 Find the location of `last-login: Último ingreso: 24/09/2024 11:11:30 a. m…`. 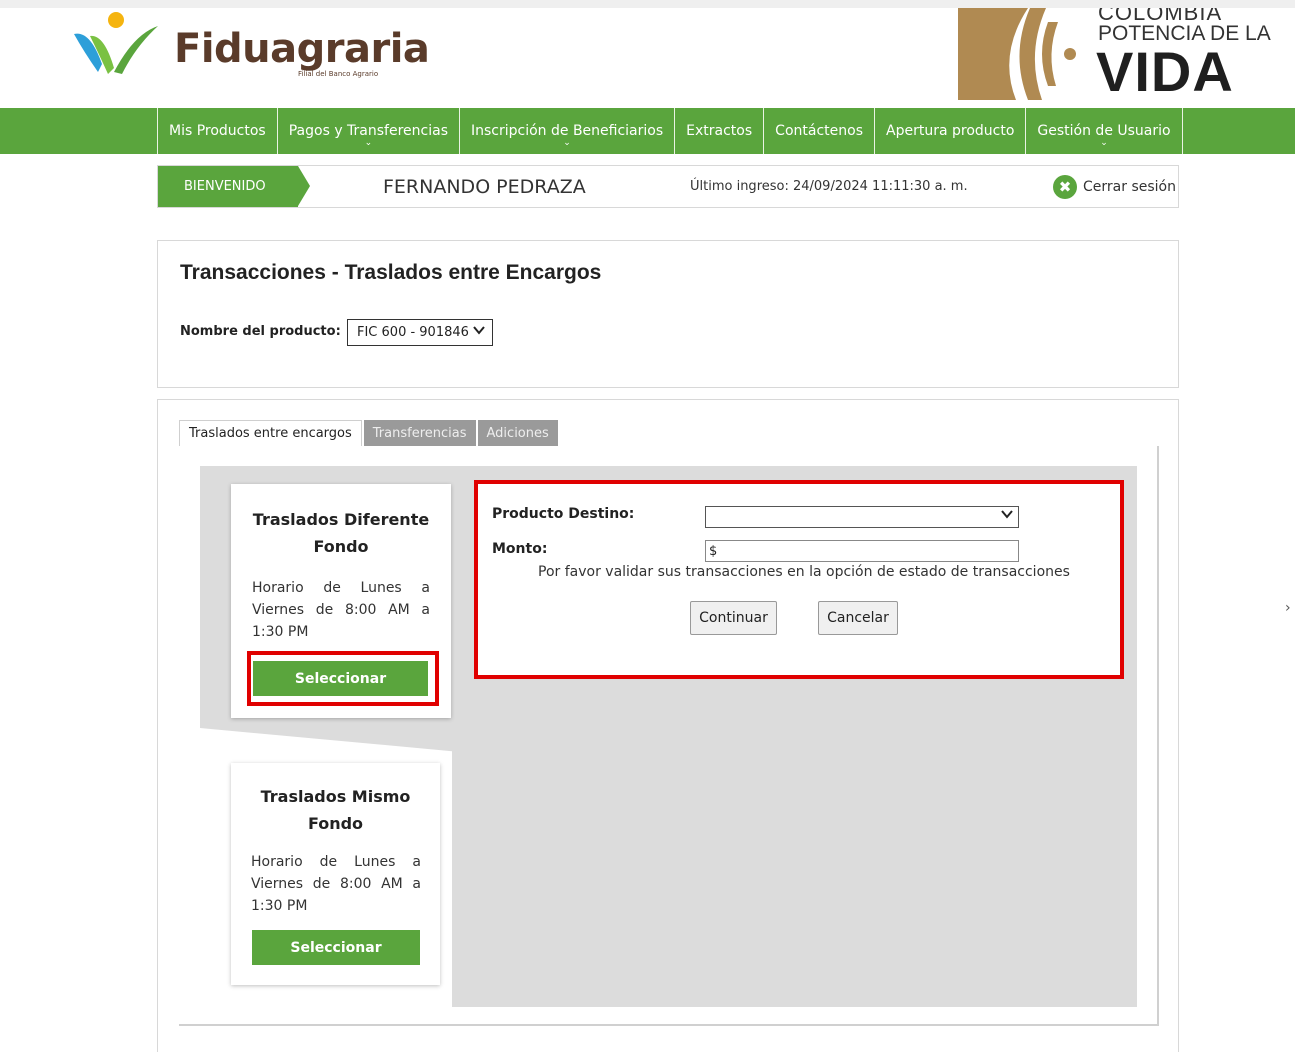

last-login: Último ingreso: 24/09/2024 11:11:30 a. m… is located at coordinates (829, 186).